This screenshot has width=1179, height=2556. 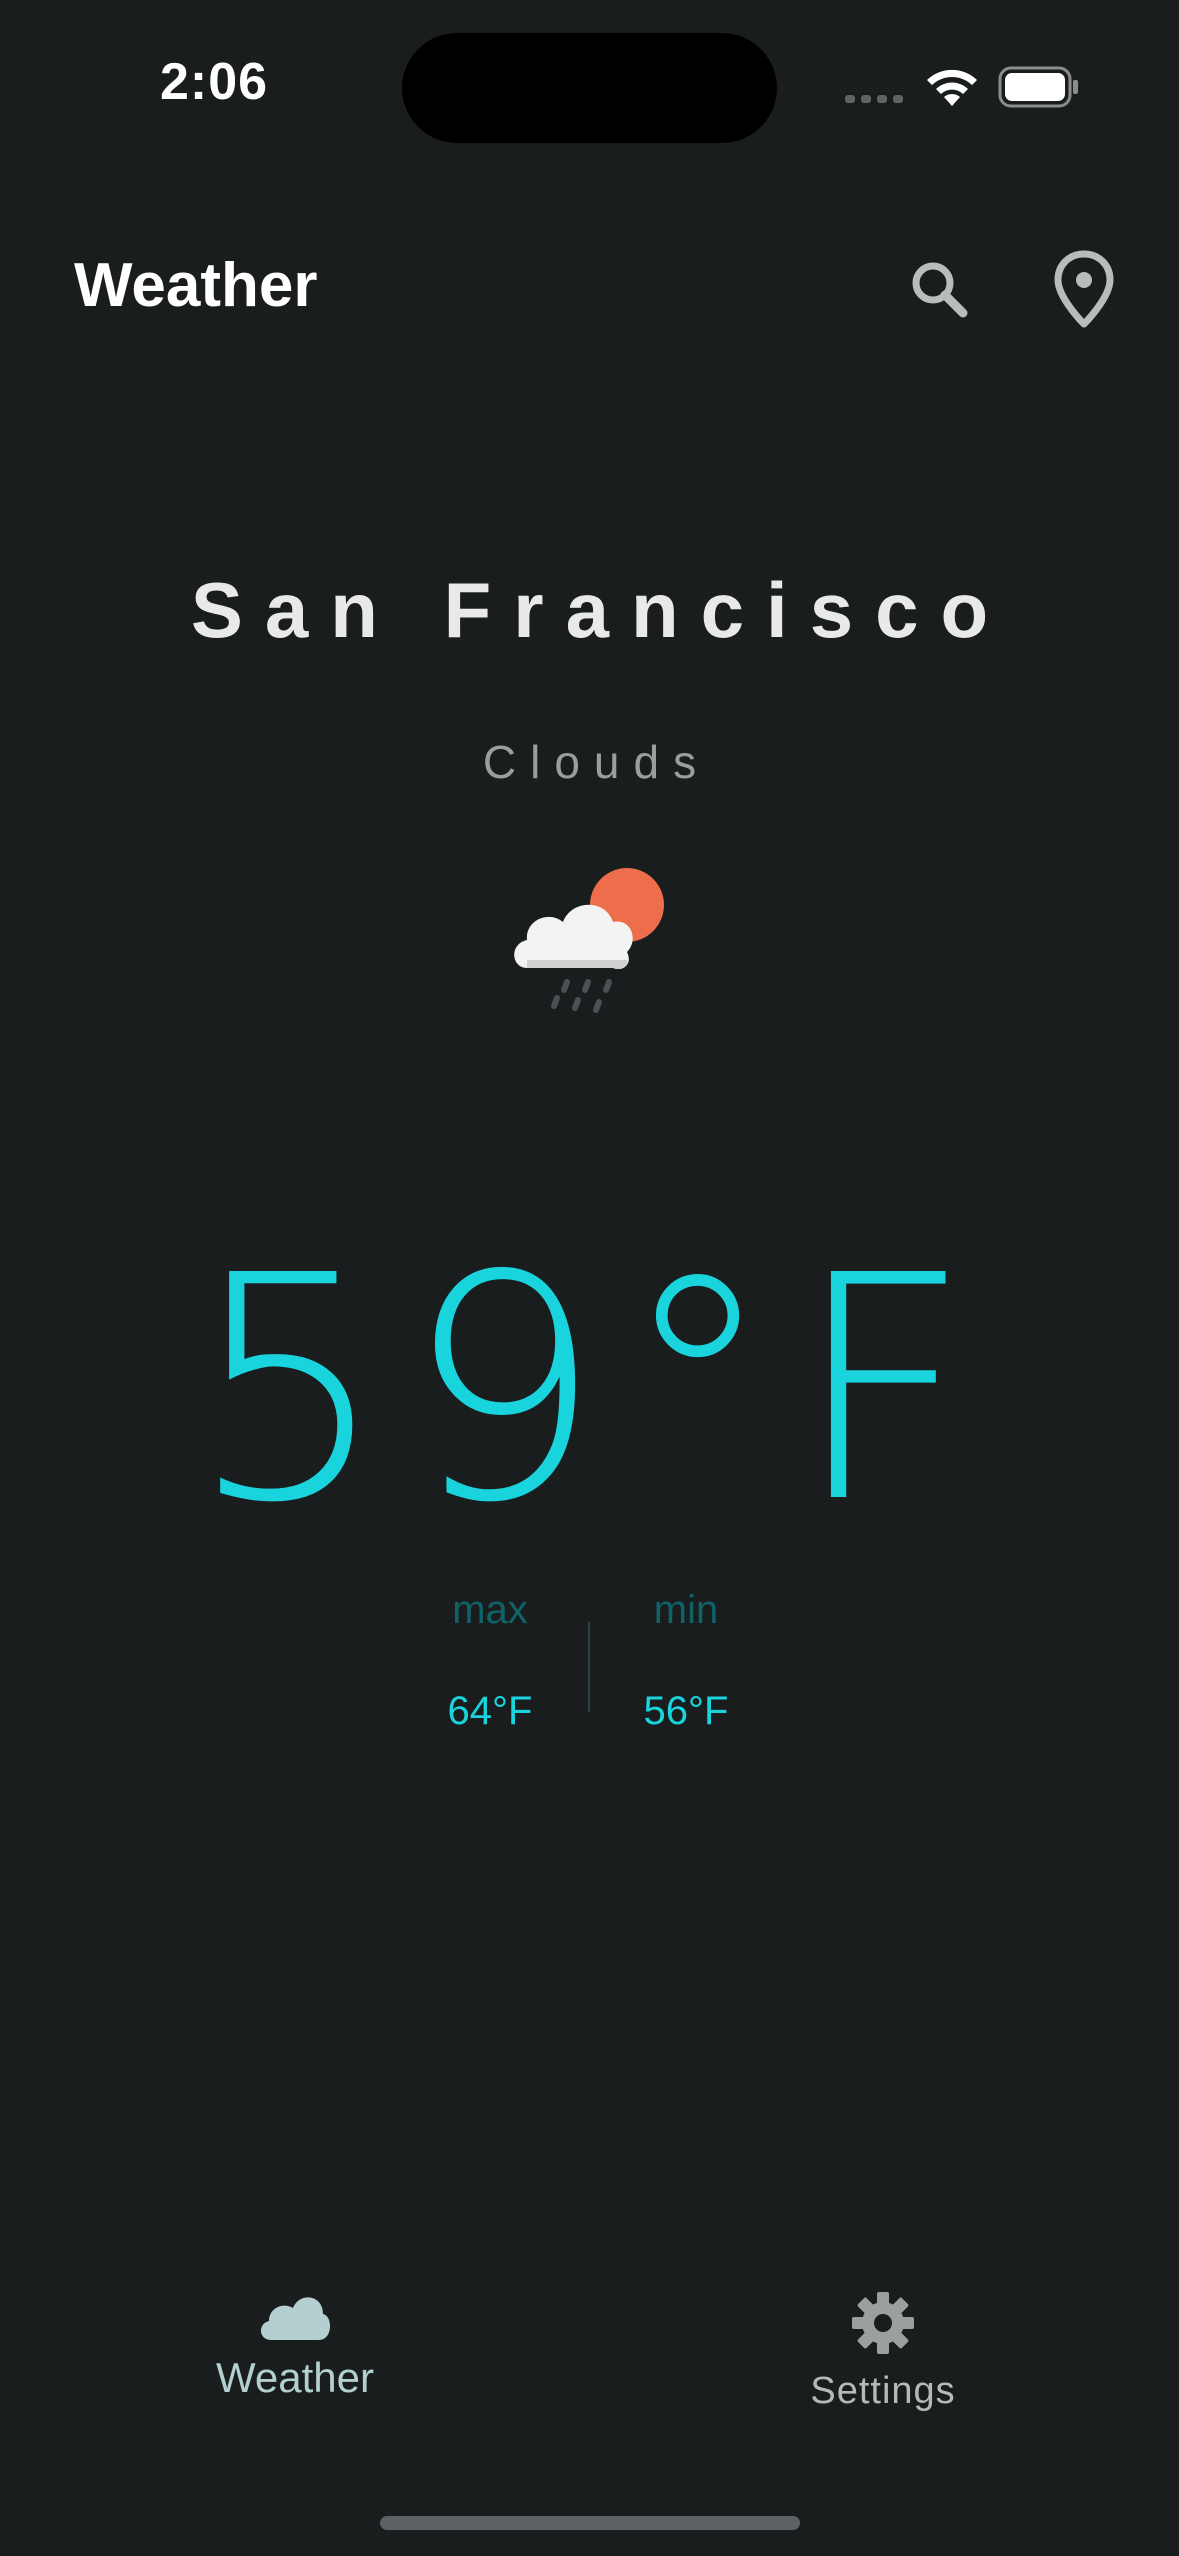 What do you see at coordinates (589, 1390) in the screenshot?
I see `current-temperature: 59°F` at bounding box center [589, 1390].